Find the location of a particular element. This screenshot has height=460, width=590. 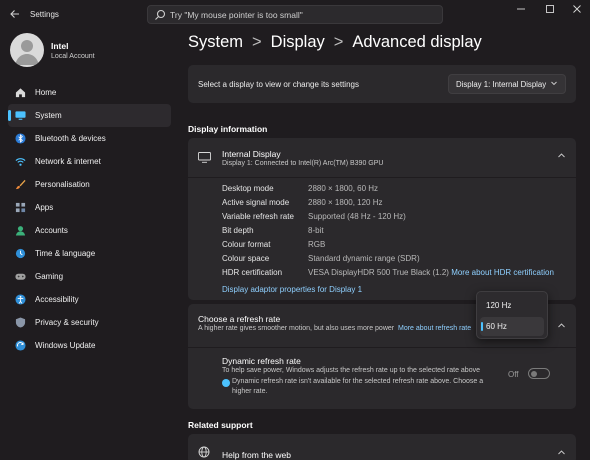

info-value: 2880 × 1800, 60 Hz is located at coordinates (343, 188).